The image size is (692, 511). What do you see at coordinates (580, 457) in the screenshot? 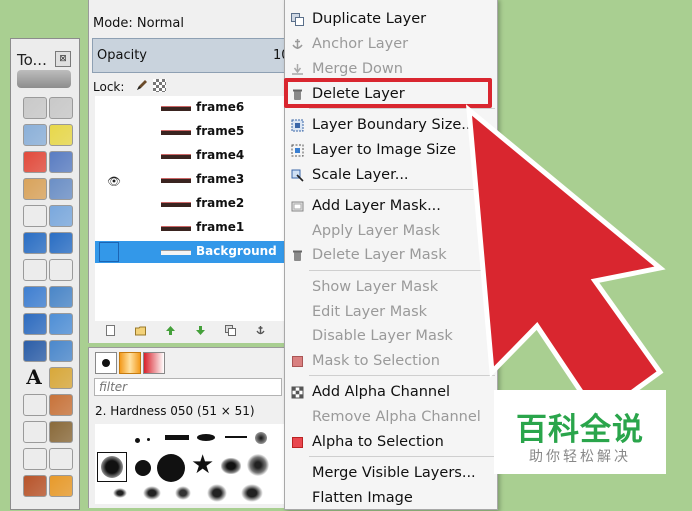
I see `watermark-subtitle: 助你轻松解决` at bounding box center [580, 457].